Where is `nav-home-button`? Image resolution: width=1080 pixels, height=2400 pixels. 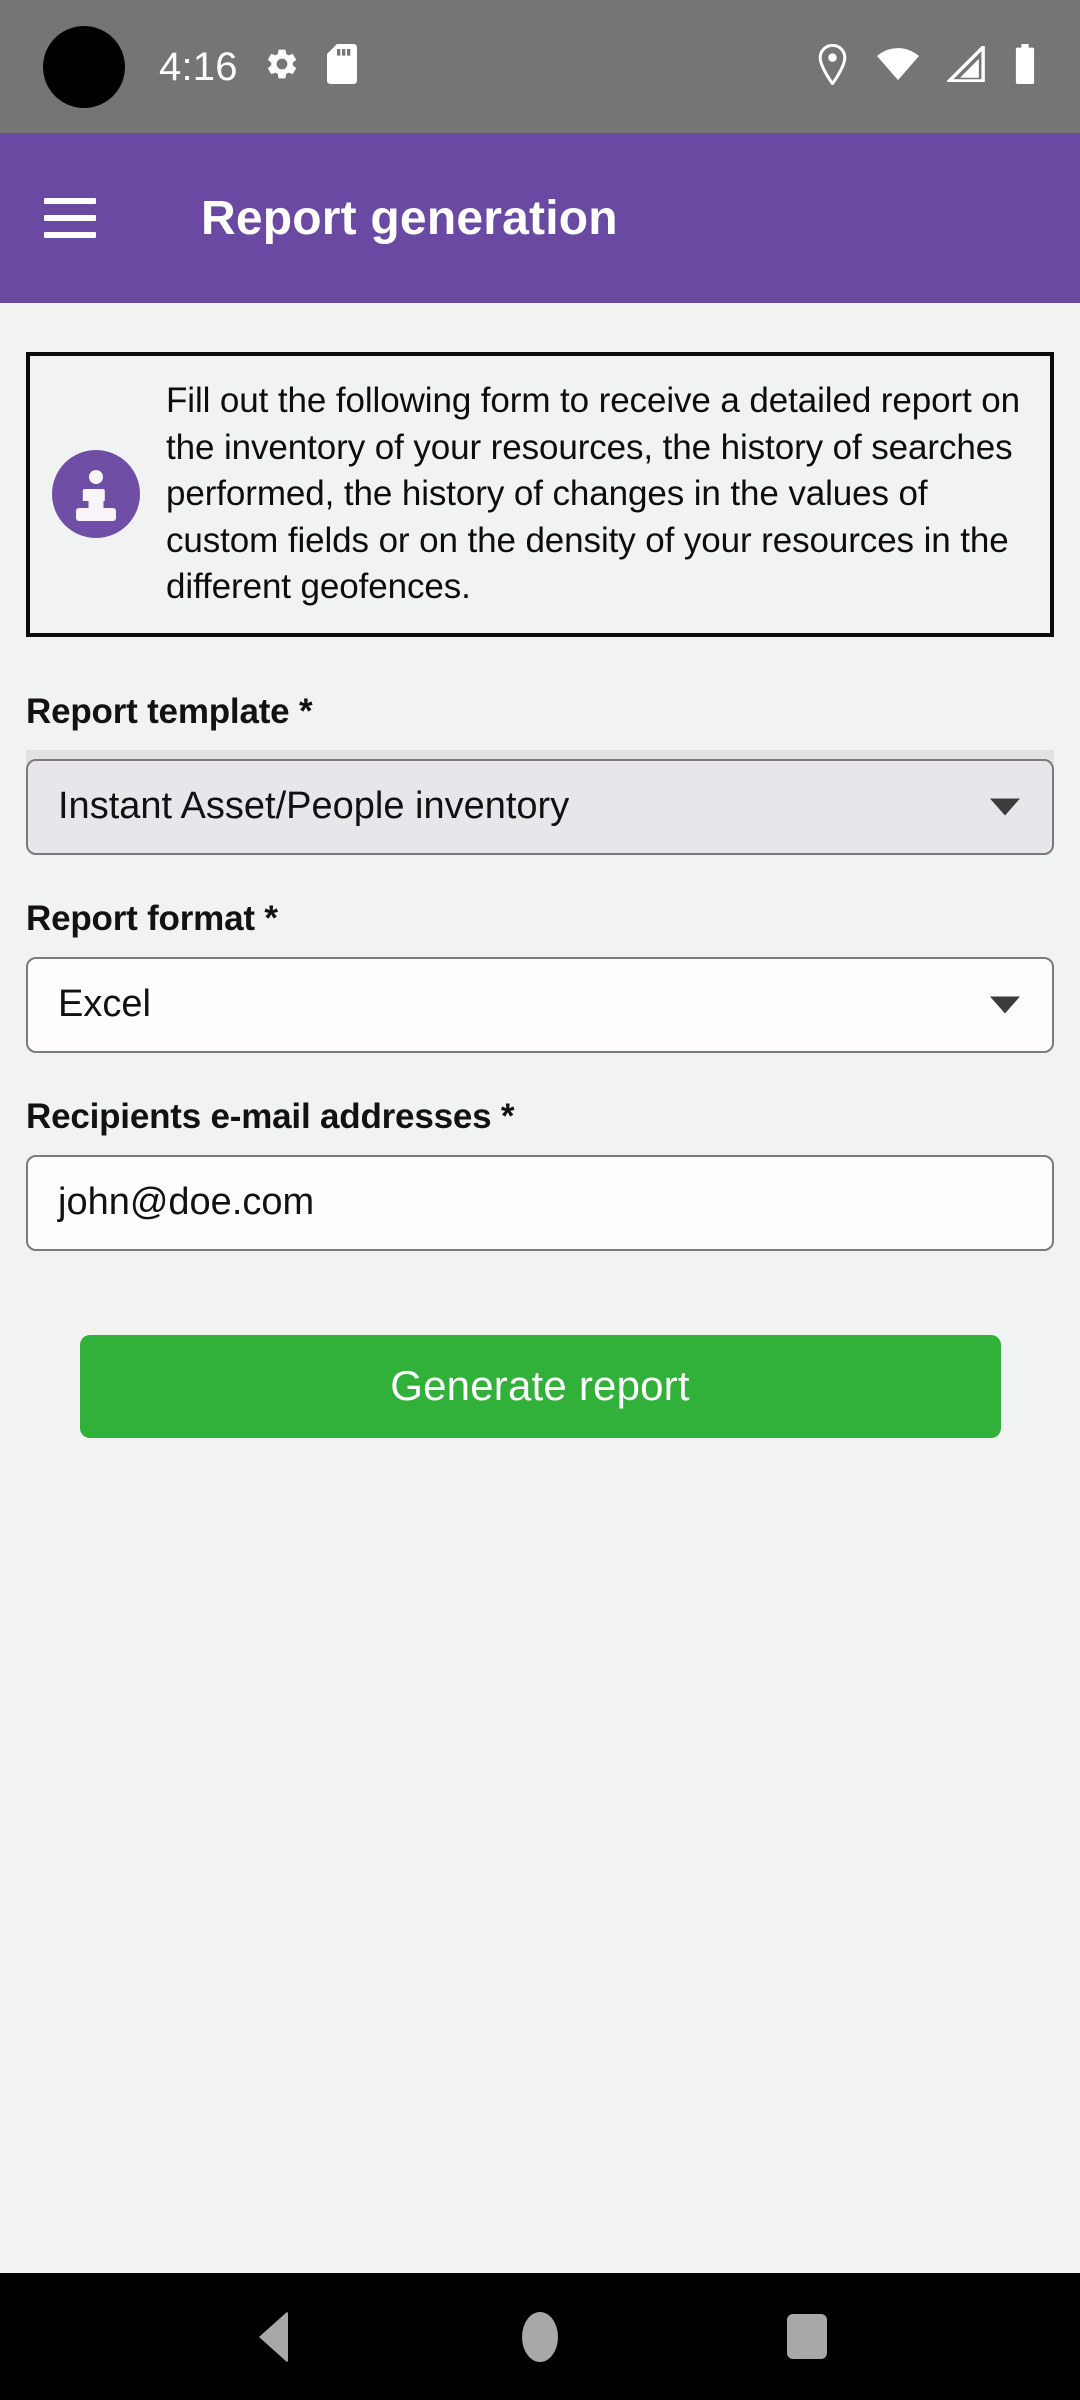
nav-home-button is located at coordinates (540, 2337).